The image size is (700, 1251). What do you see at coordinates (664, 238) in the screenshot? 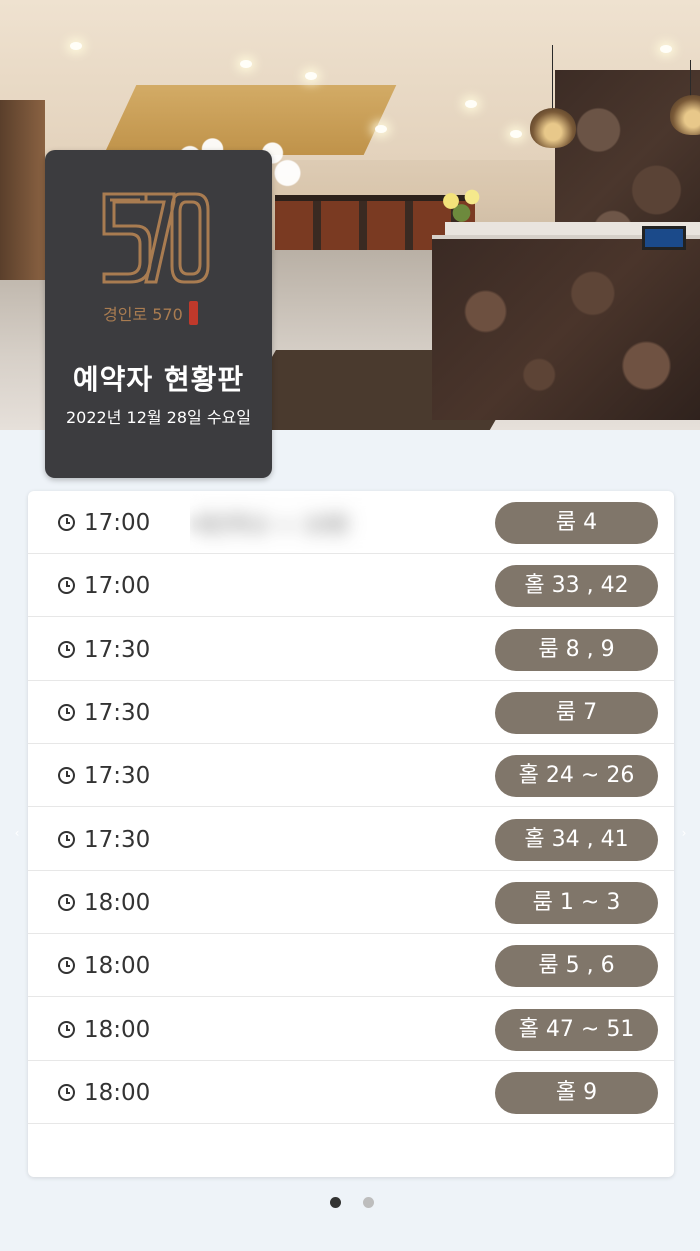
I see `photo-monitor` at bounding box center [664, 238].